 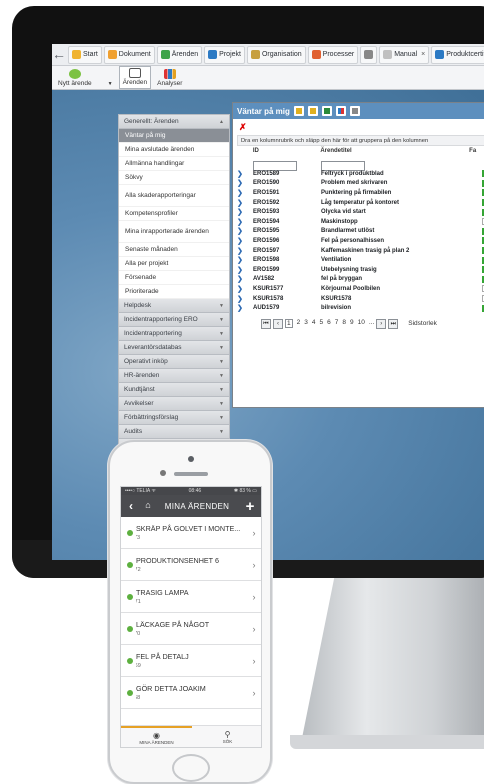 What do you see at coordinates (404, 54) in the screenshot?
I see `tab-7: Manual ×` at bounding box center [404, 54].